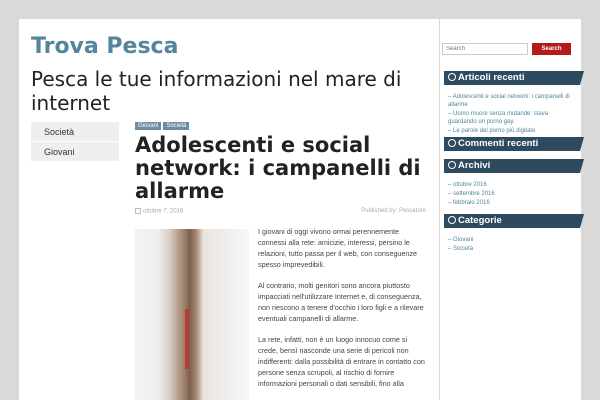 This screenshot has height=400, width=600. What do you see at coordinates (187, 339) in the screenshot?
I see `post-image-detail` at bounding box center [187, 339].